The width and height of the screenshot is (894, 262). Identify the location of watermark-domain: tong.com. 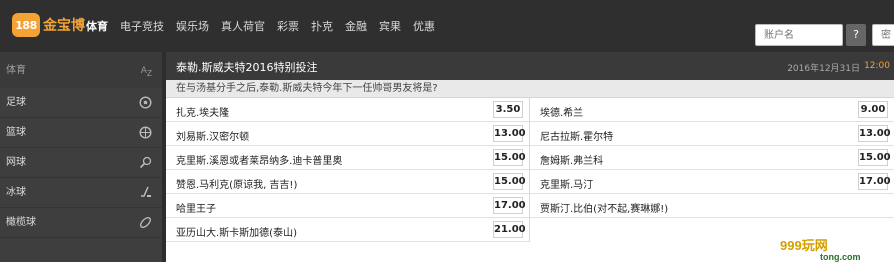
(840, 257).